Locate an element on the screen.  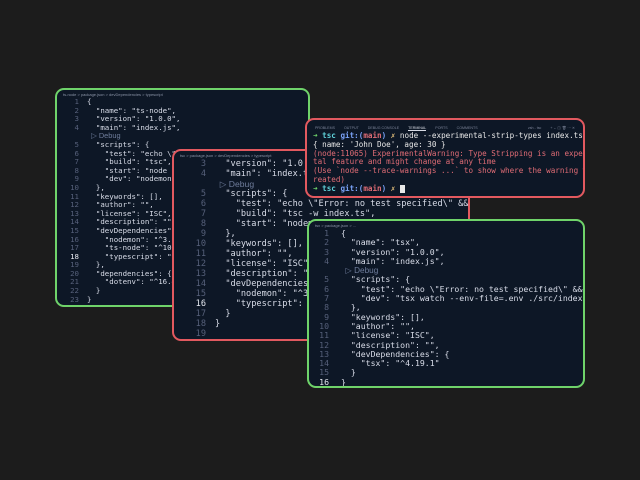
tab-problems: PROBLEMS is located at coordinates (325, 128).